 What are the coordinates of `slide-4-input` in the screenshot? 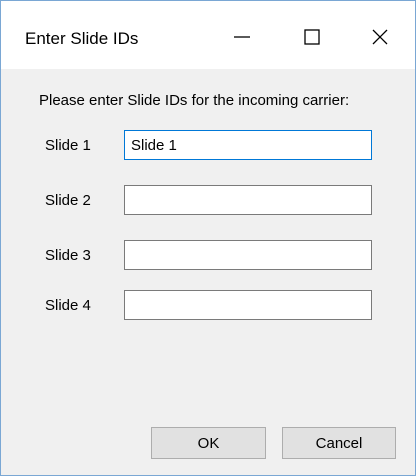 It's located at (248, 305).